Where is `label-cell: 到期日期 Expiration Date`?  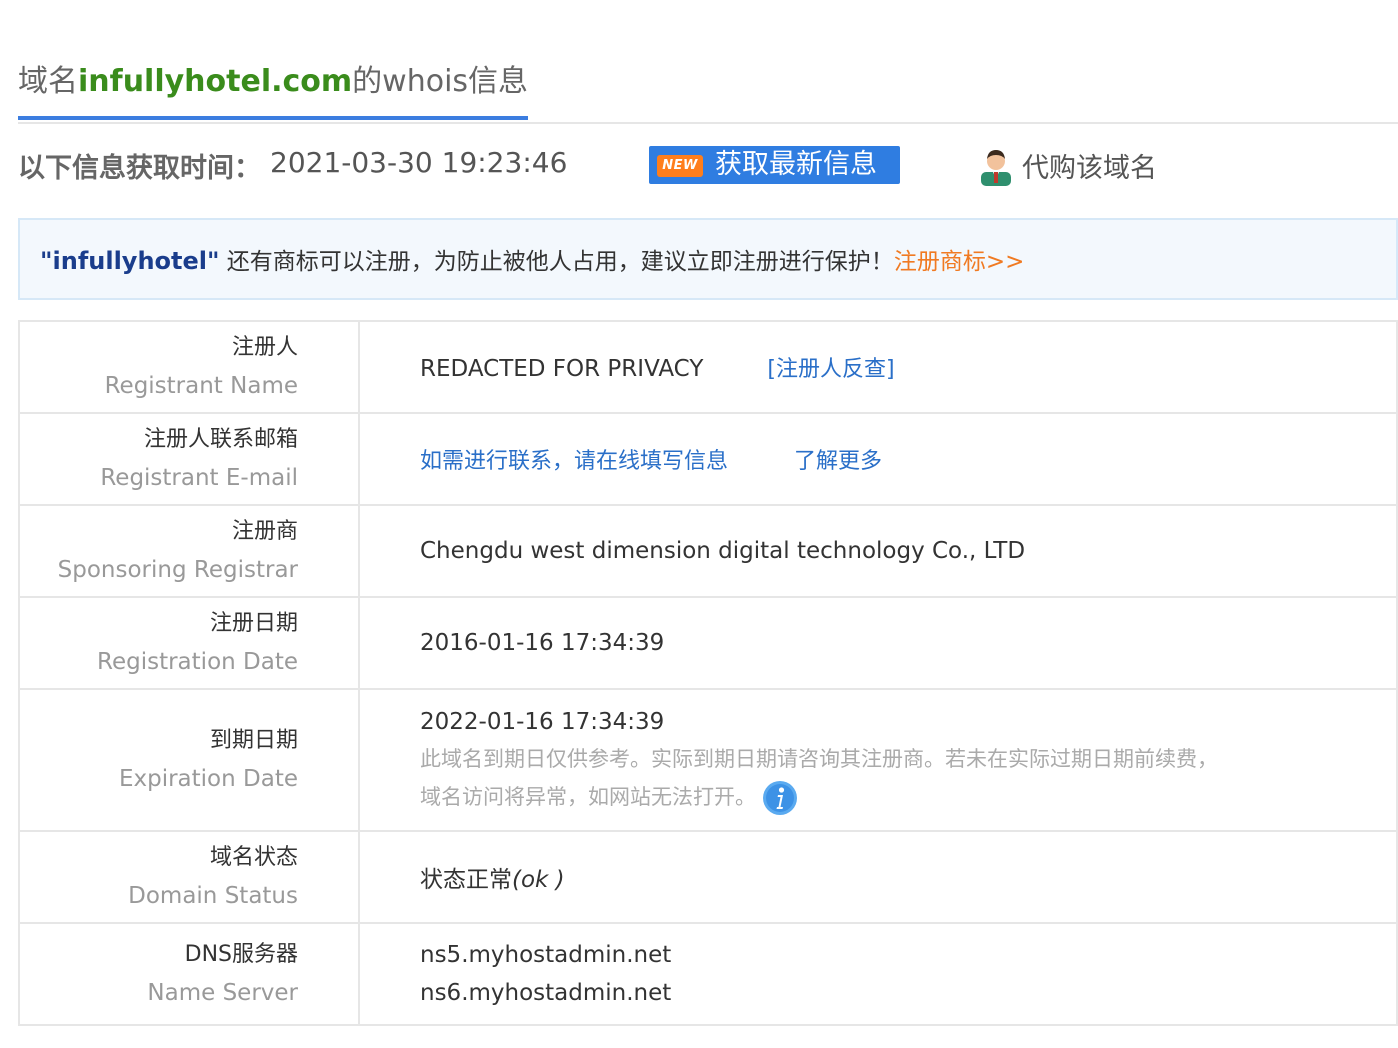
label-cell: 到期日期 Expiration Date is located at coordinates (189, 760).